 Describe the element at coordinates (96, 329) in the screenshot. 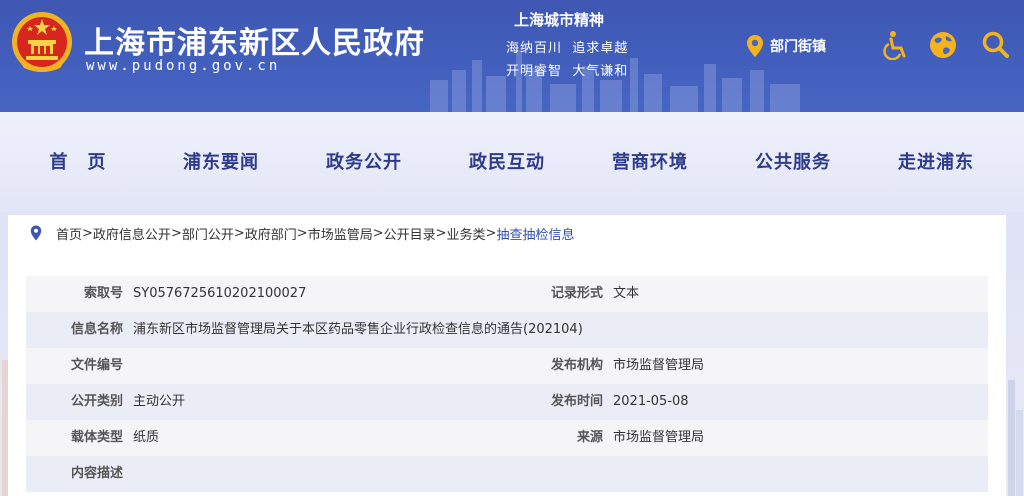

I see `info-name-label: 信息名称` at that location.